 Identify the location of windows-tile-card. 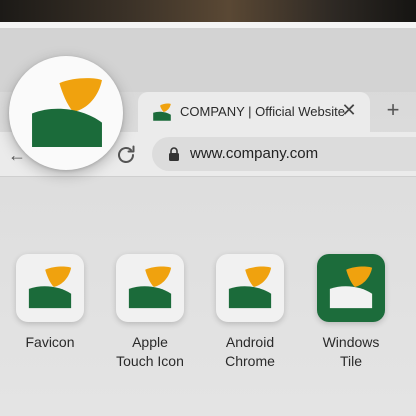
(351, 288).